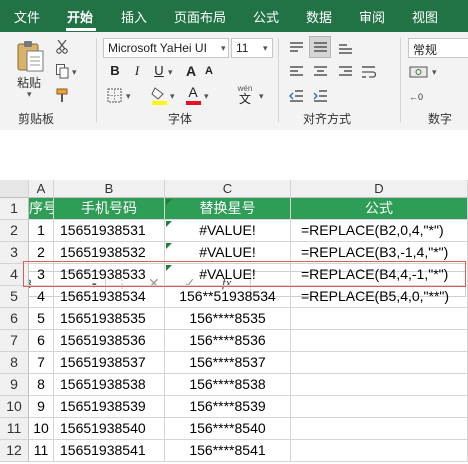 This screenshot has width=468, height=464. Describe the element at coordinates (14, 429) in the screenshot. I see `row-header: 11` at that location.